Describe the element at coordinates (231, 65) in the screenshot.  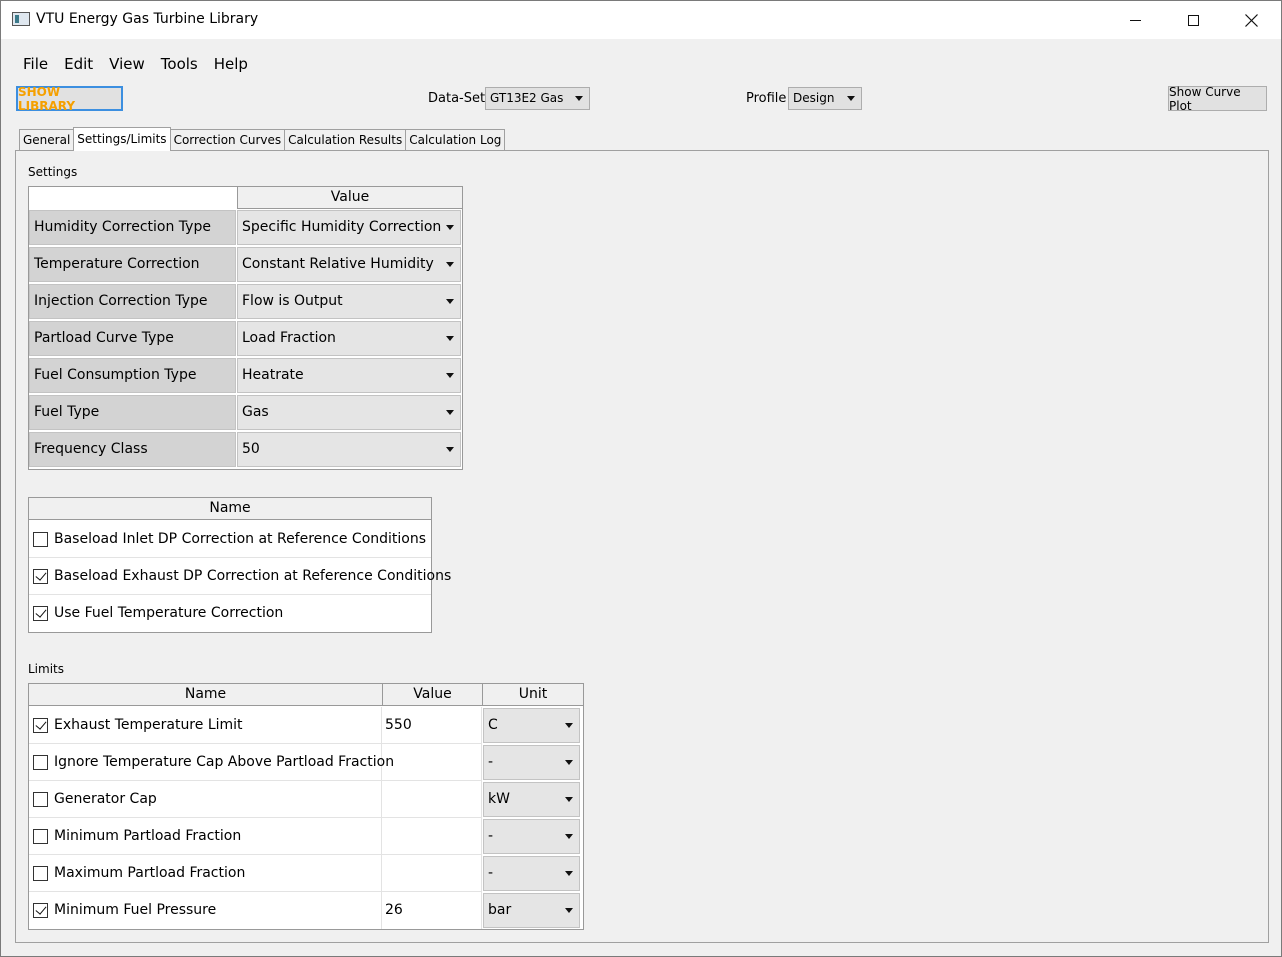
I see `menu-help: Help` at that location.